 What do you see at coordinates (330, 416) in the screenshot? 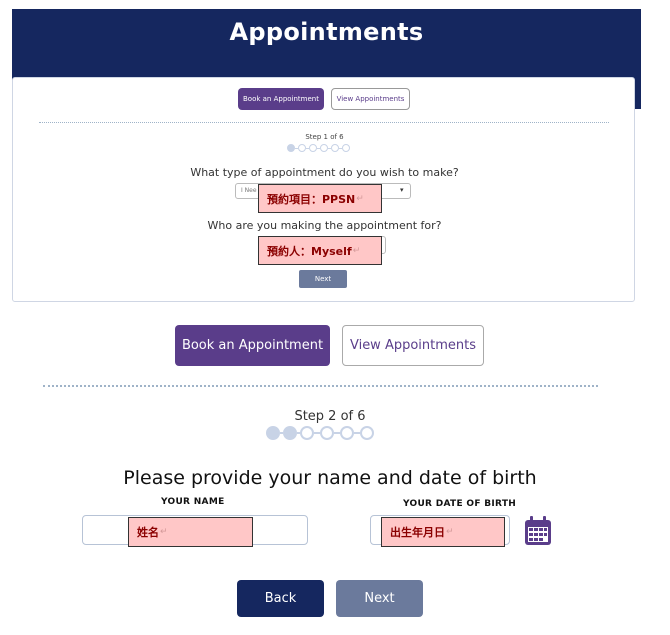
I see `step-indicator-text: Step 2 of 6` at bounding box center [330, 416].